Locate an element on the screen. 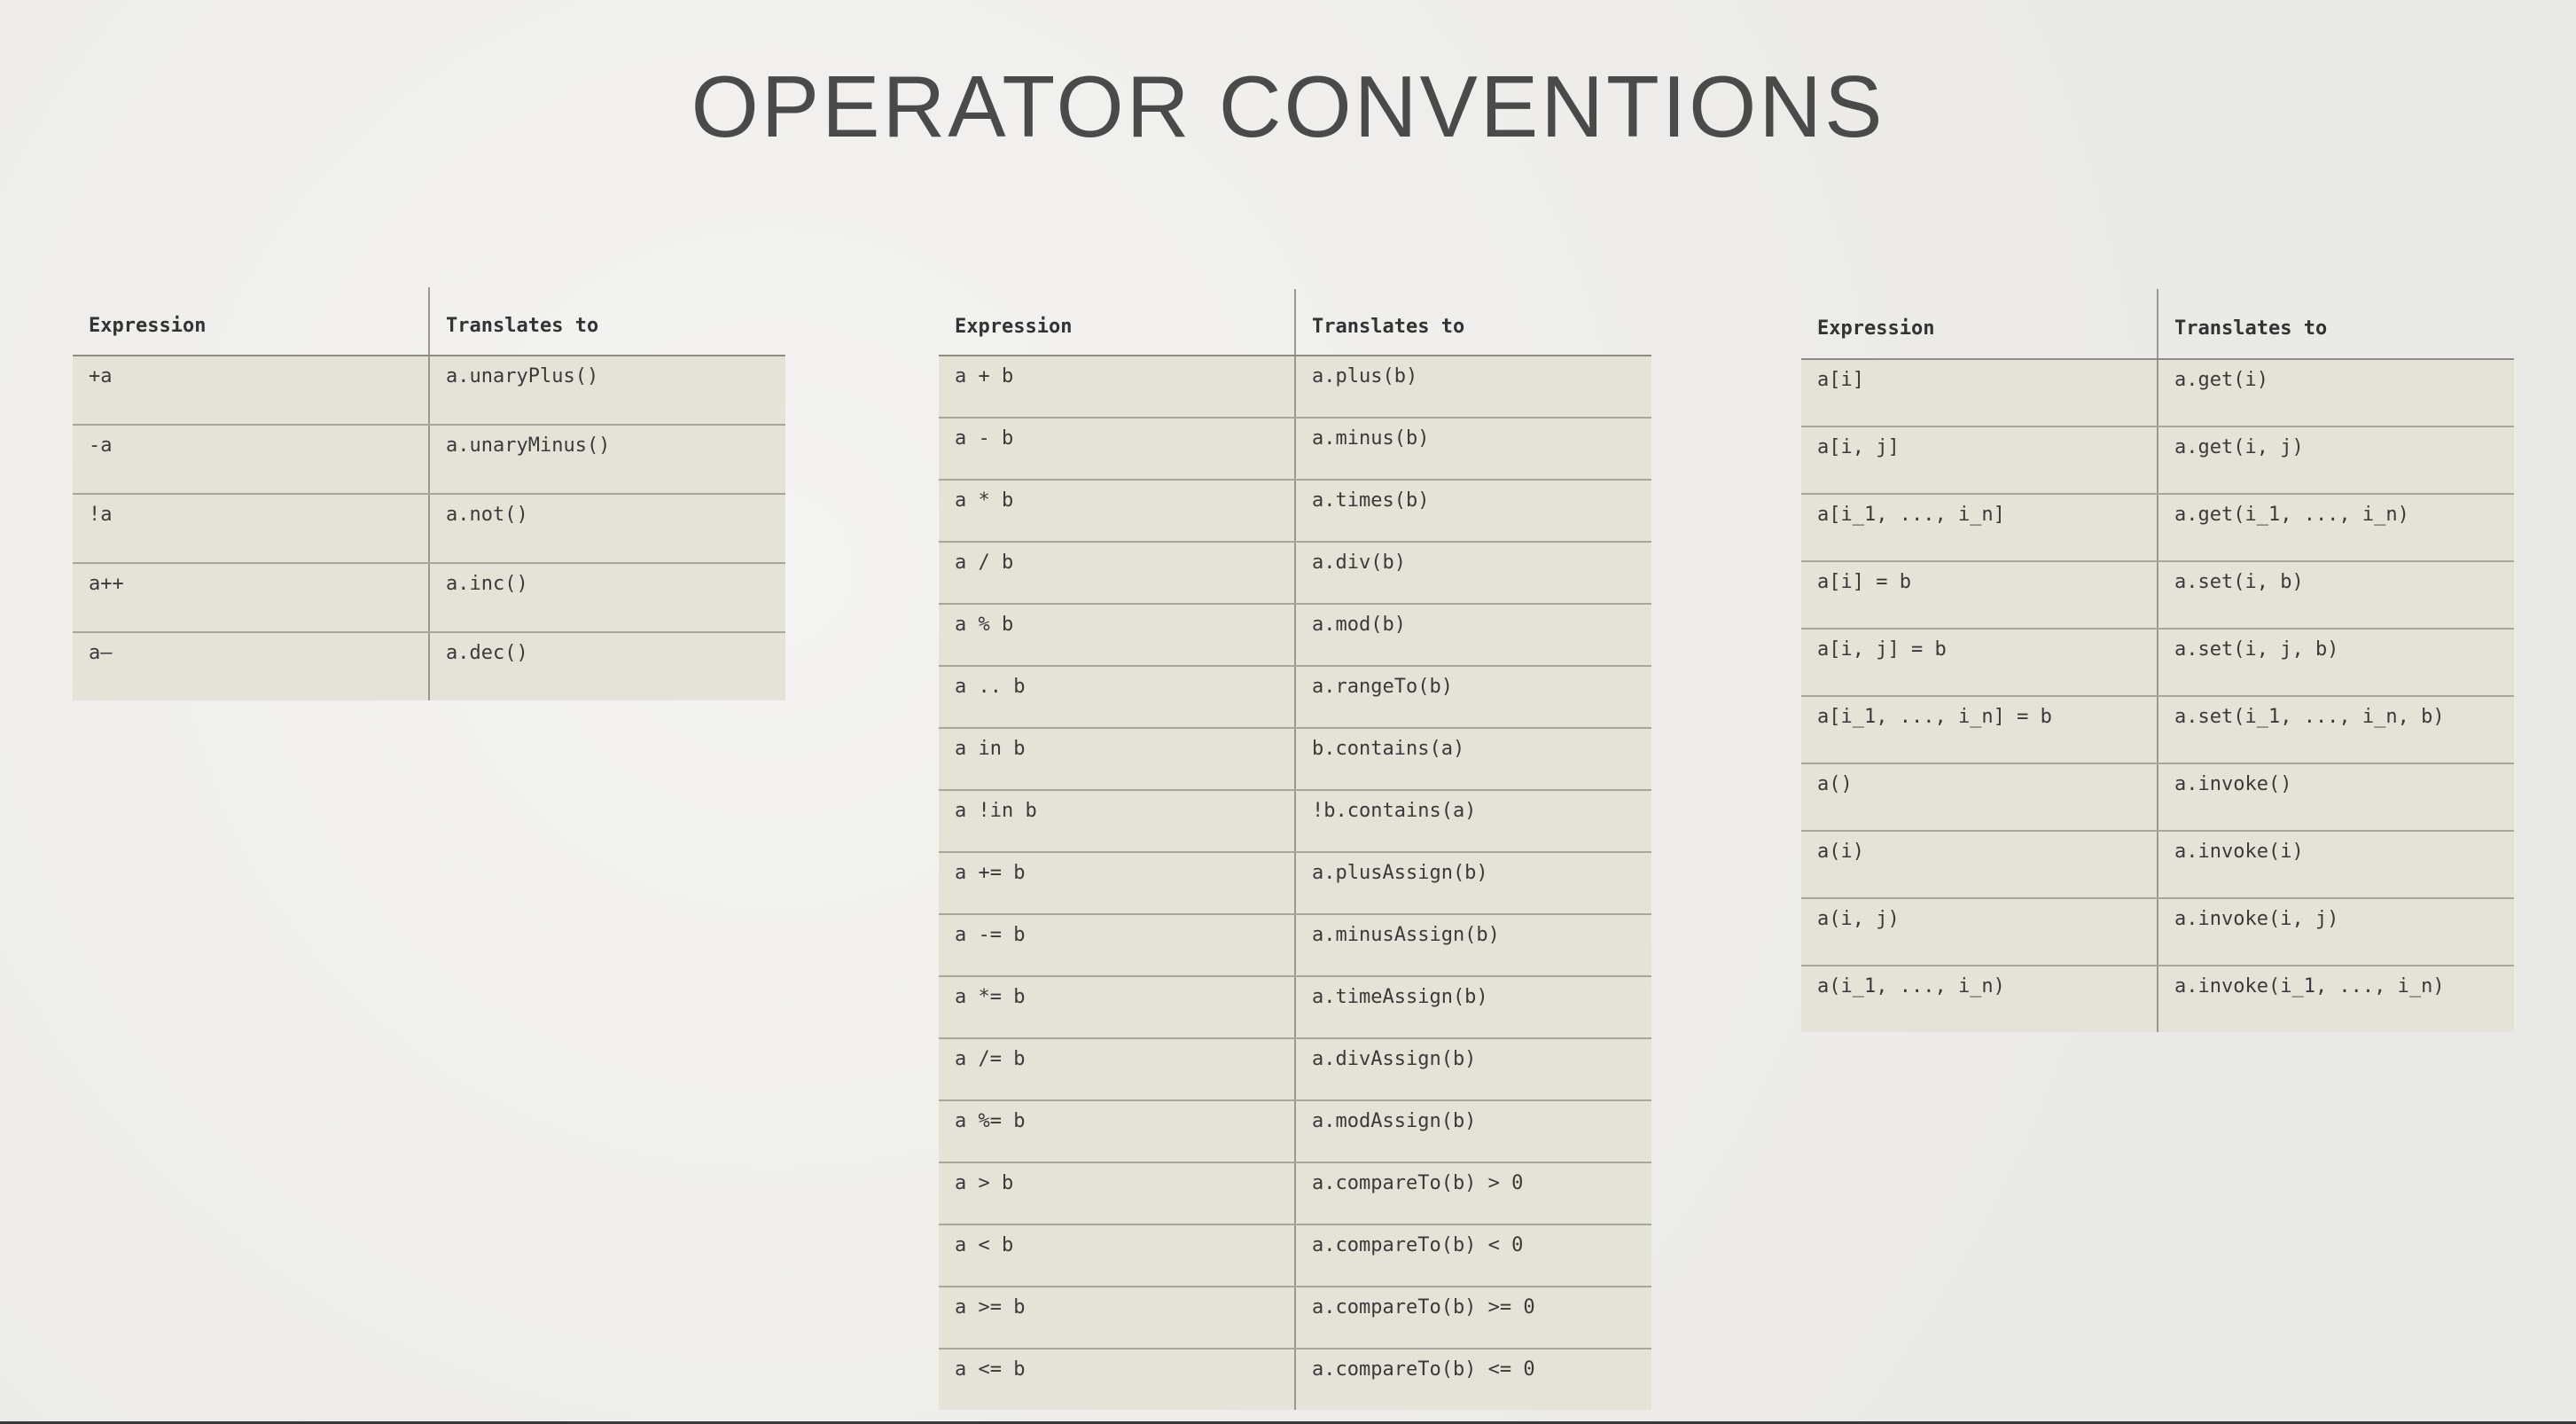 This screenshot has height=1424, width=2576. table-row: a(i_1, ..., i_n) a.invoke(i_1, ..., i_n) is located at coordinates (2157, 999).